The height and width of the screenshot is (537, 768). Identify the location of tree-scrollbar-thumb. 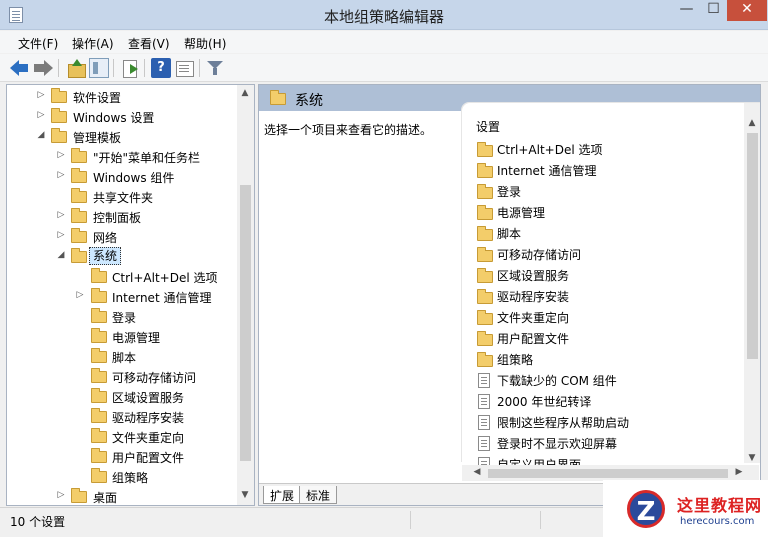
(245, 323).